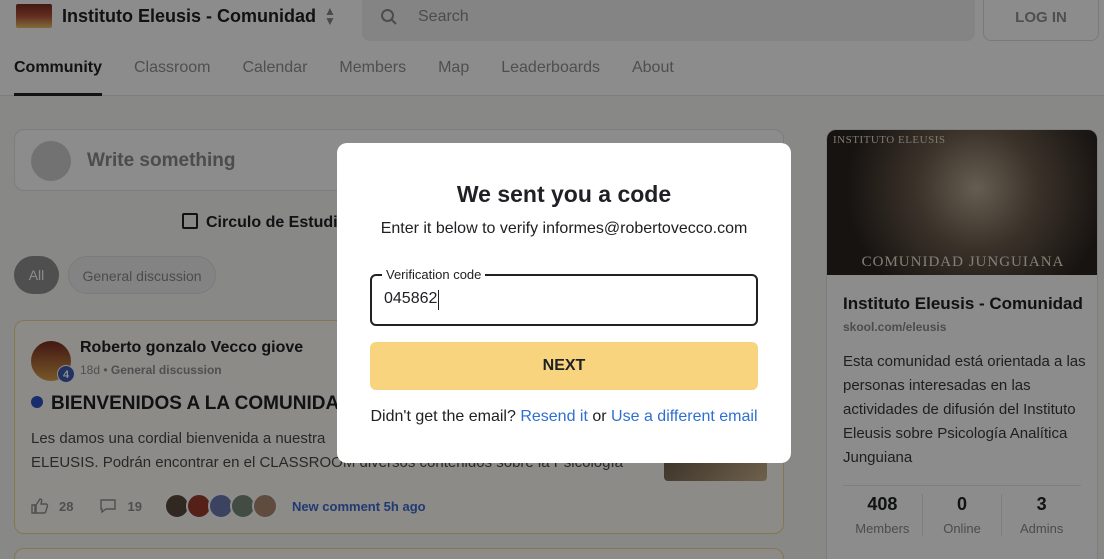 The height and width of the screenshot is (559, 1104). I want to click on dialog-title: We sent you a code, so click(564, 194).